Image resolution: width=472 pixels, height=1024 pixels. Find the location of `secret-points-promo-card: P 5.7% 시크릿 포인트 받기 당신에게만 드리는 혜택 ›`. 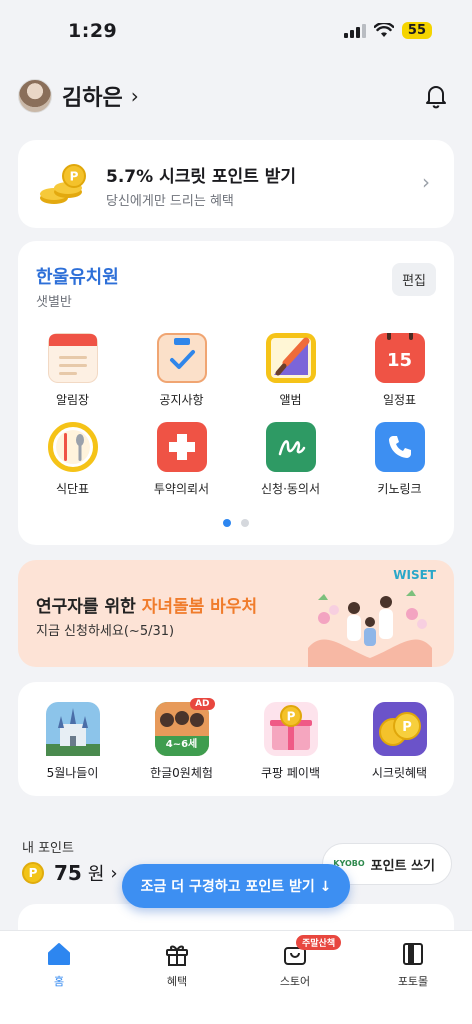

secret-points-promo-card: P 5.7% 시크릿 포인트 받기 당신에게만 드리는 혜택 › is located at coordinates (236, 184).